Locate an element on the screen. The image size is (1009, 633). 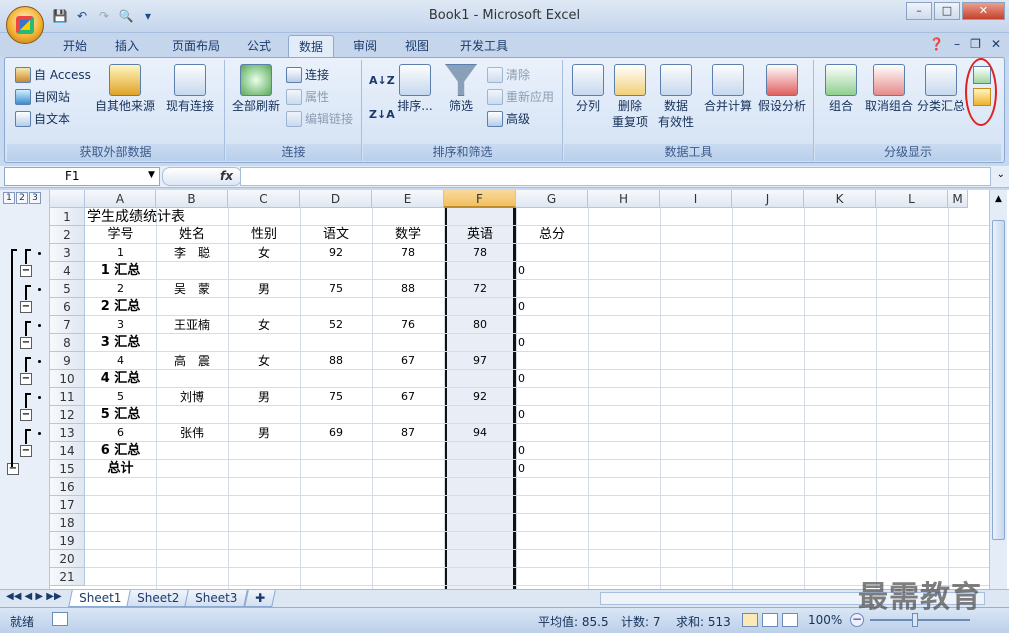
subtotal-button: 分类汇总 is located at coordinates (941, 89).